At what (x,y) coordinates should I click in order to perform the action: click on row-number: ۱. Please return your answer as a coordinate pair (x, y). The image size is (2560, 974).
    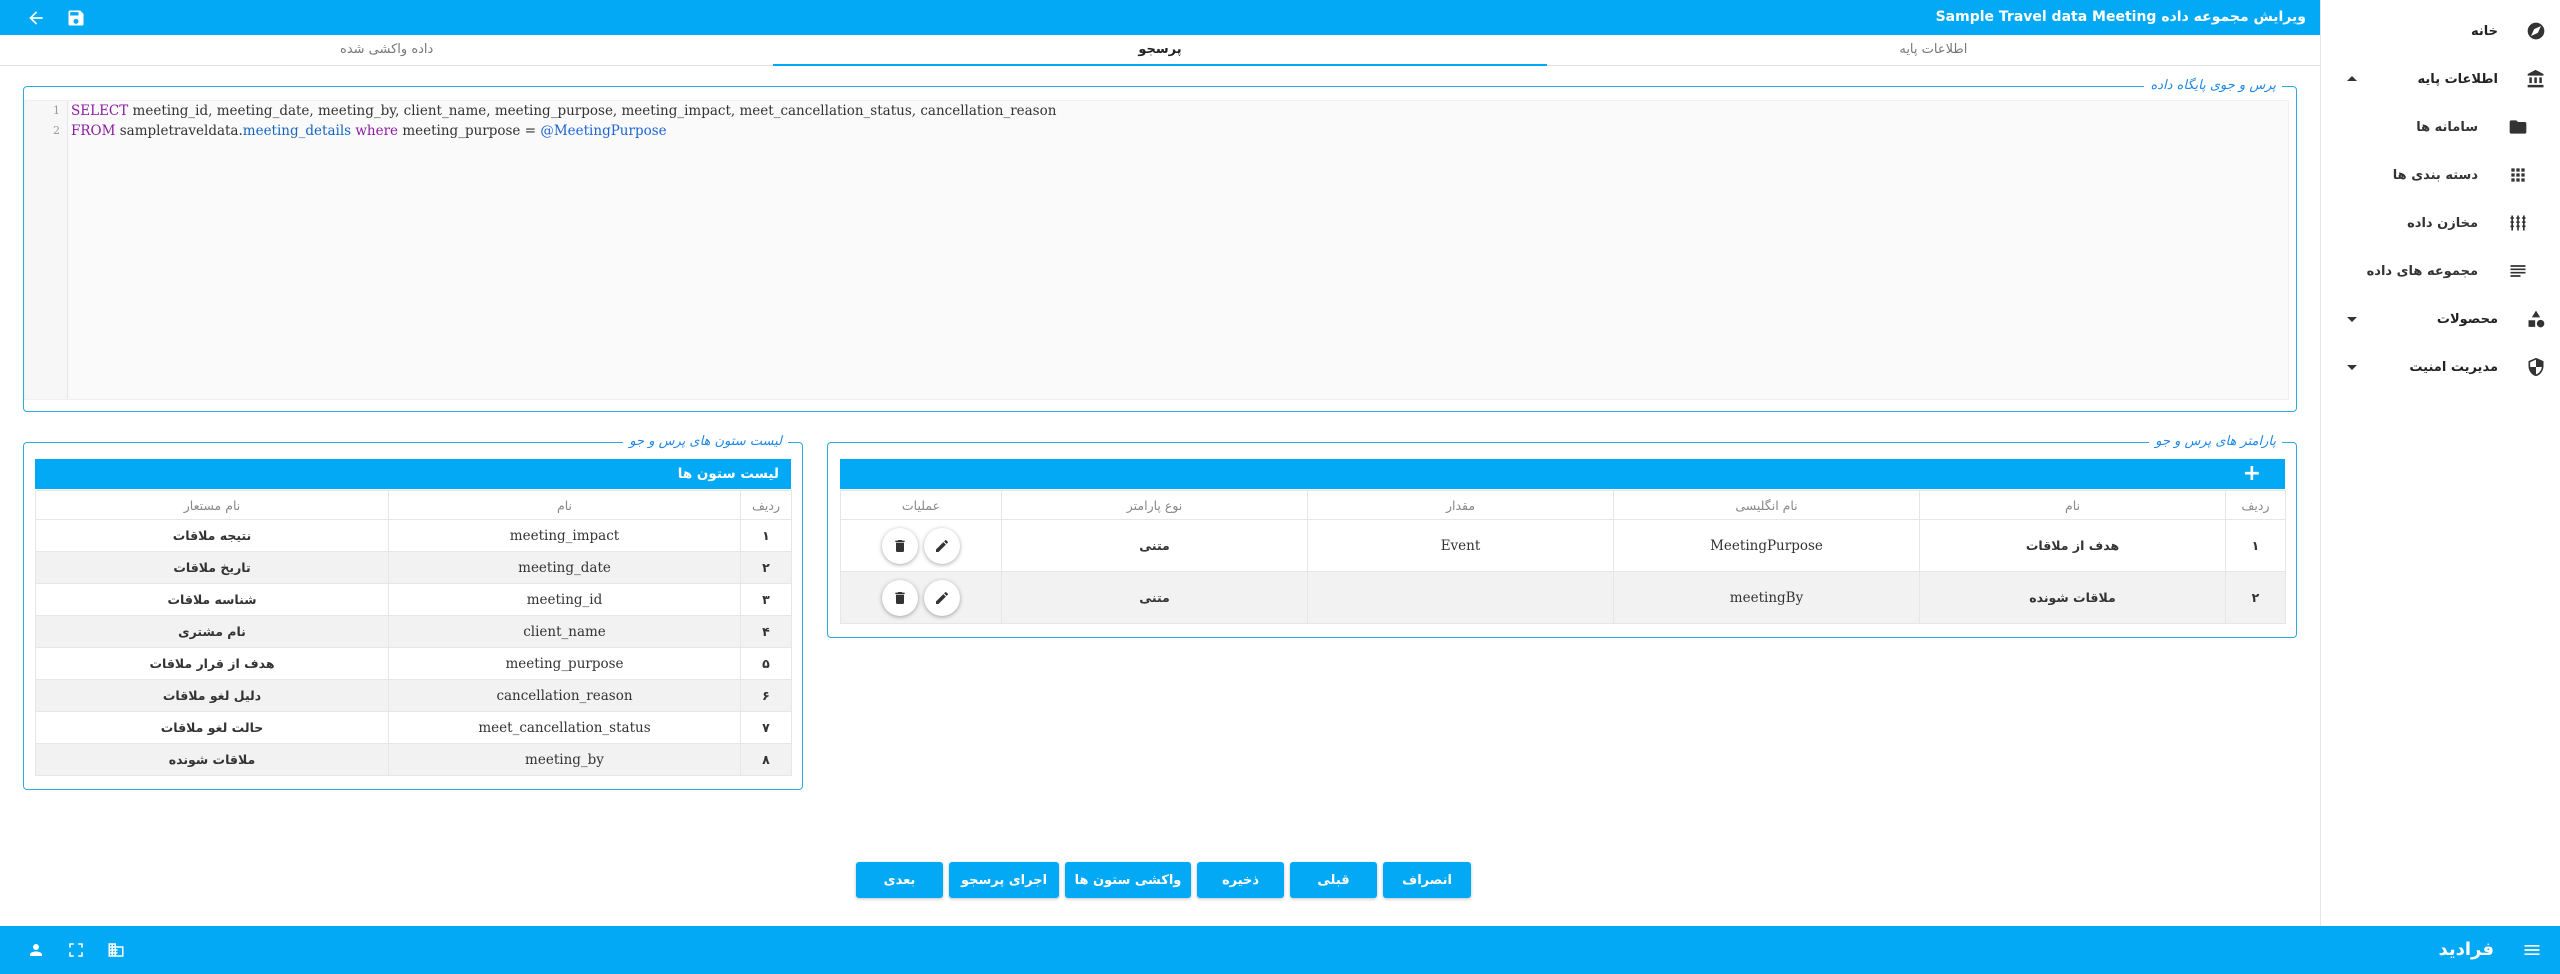
    Looking at the image, I should click on (2255, 545).